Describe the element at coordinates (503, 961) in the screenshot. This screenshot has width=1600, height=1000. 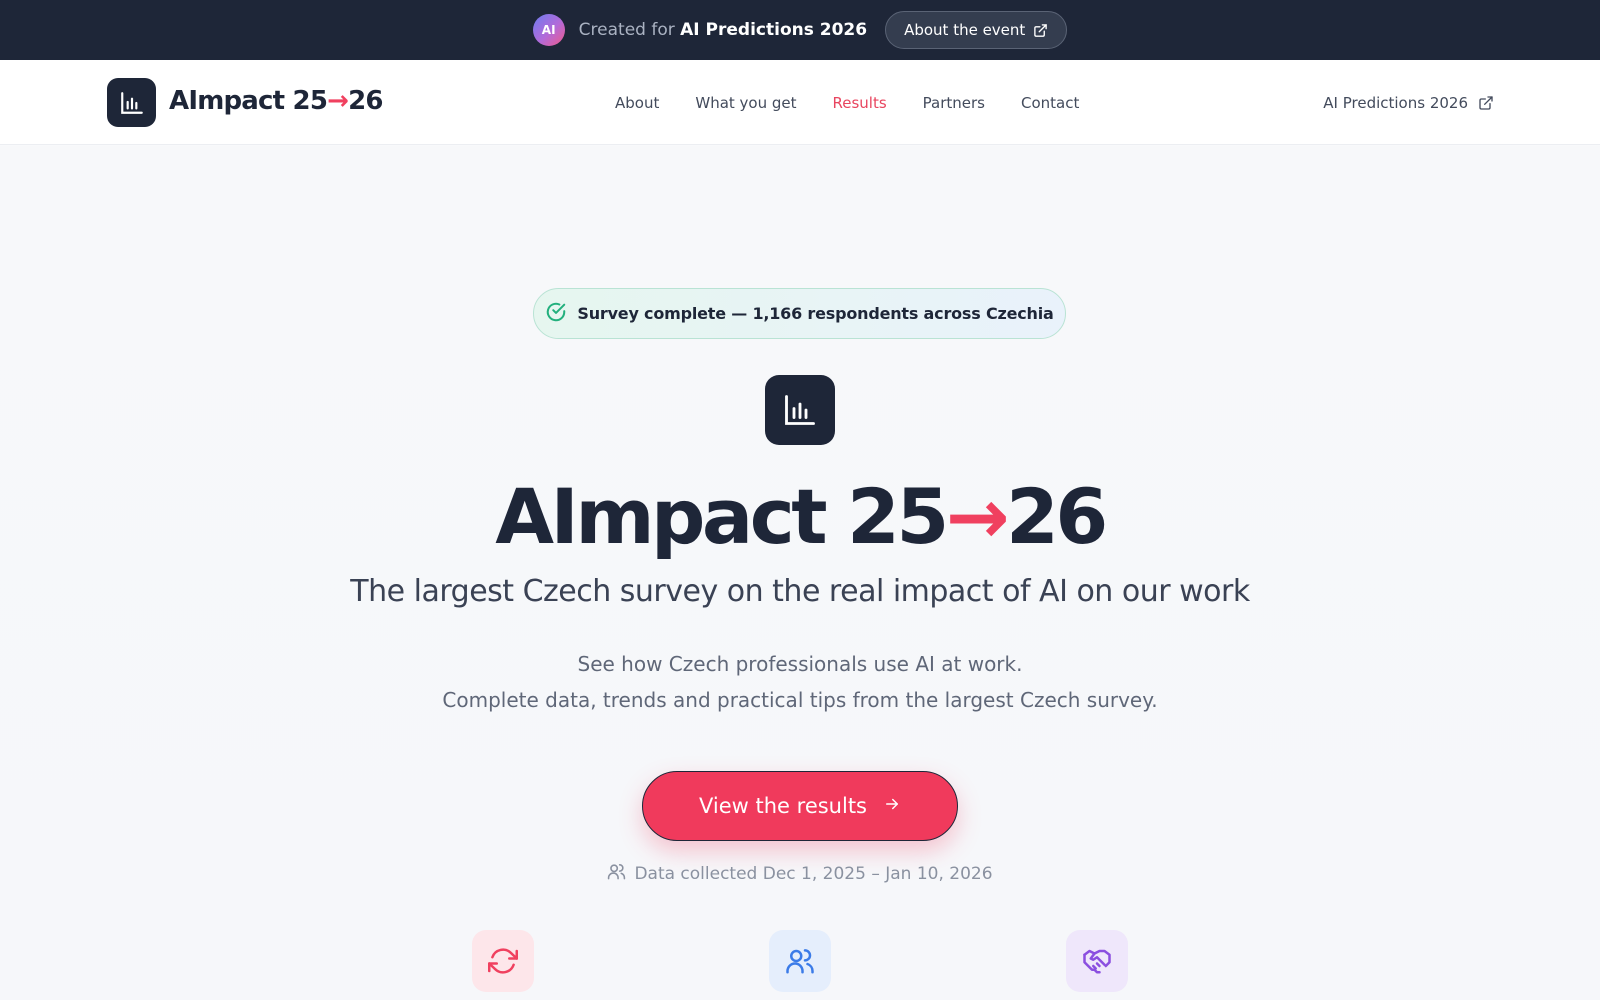
I see `refresh-icon` at that location.